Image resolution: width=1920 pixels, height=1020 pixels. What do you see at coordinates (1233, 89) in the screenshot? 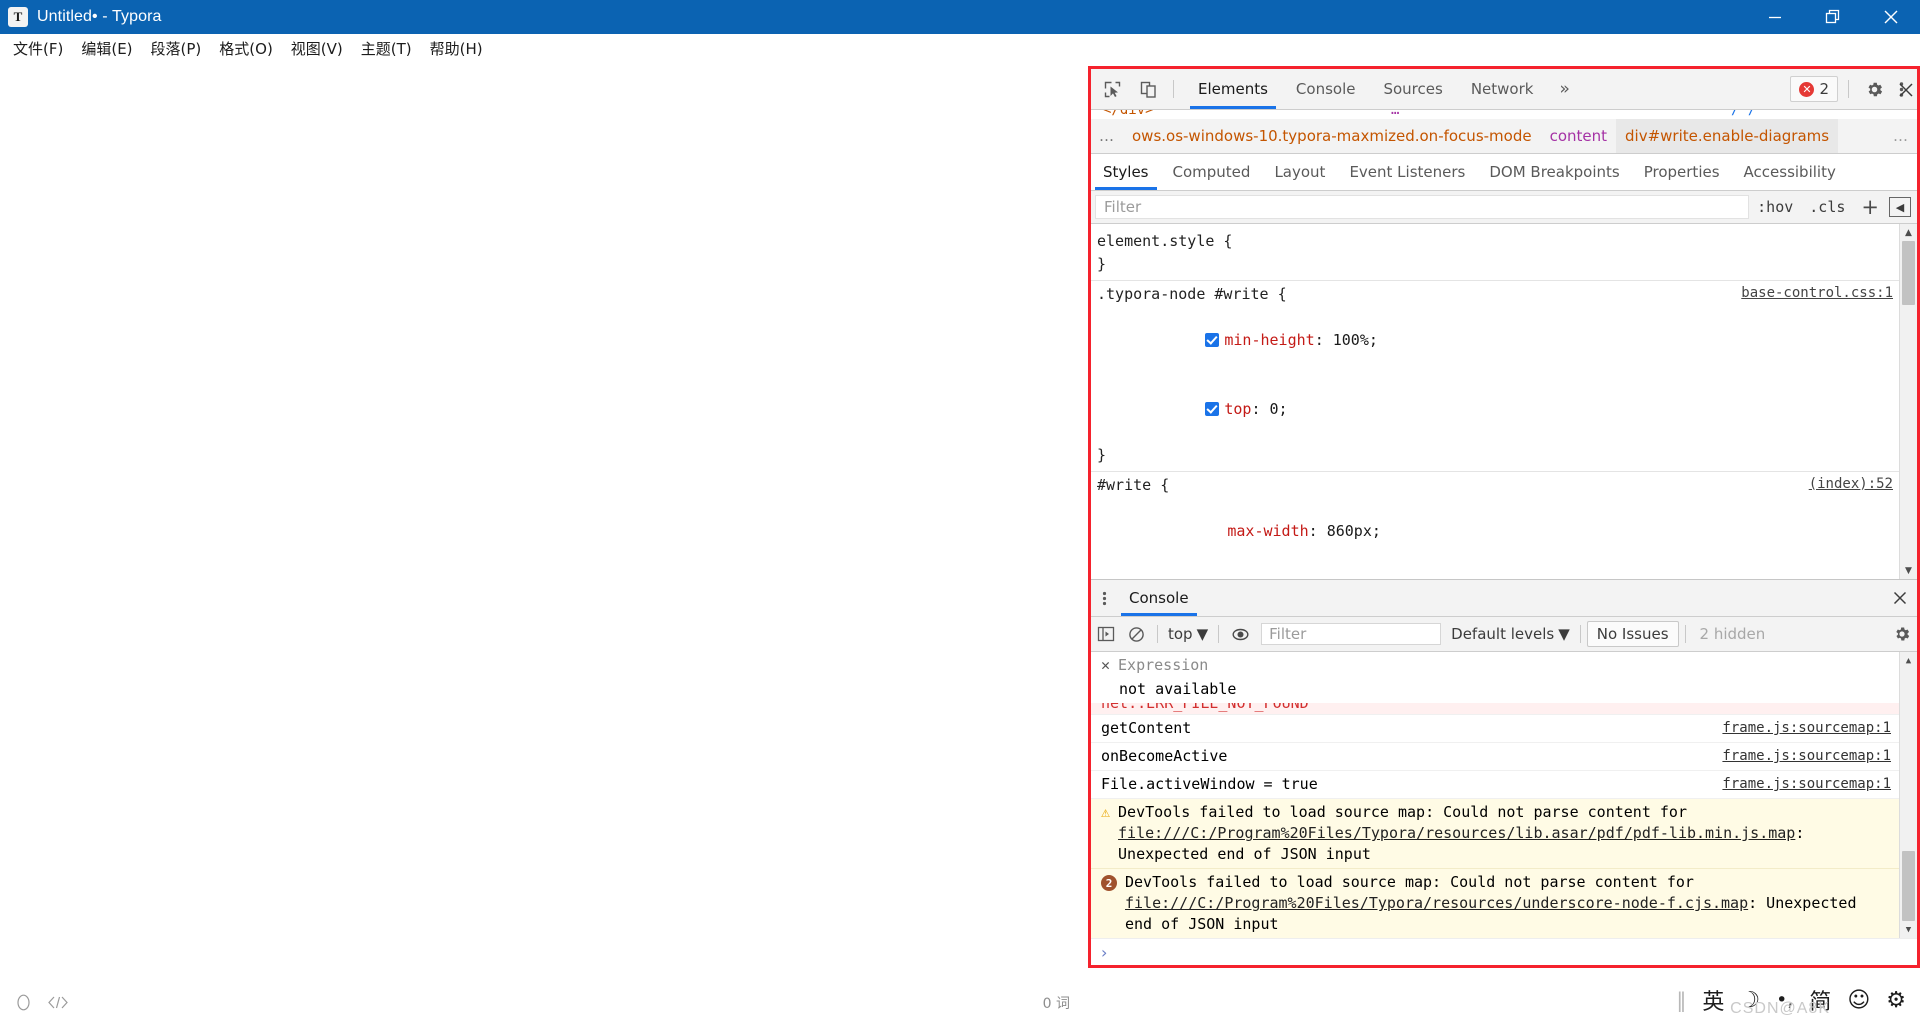
I see `tab-elements: Elements` at bounding box center [1233, 89].